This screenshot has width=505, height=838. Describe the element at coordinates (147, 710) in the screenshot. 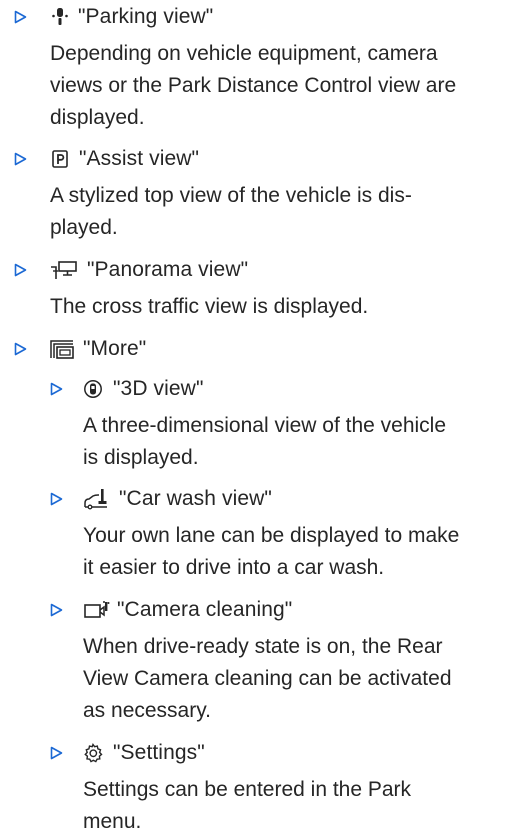

I see `description-line: as necessary.` at that location.